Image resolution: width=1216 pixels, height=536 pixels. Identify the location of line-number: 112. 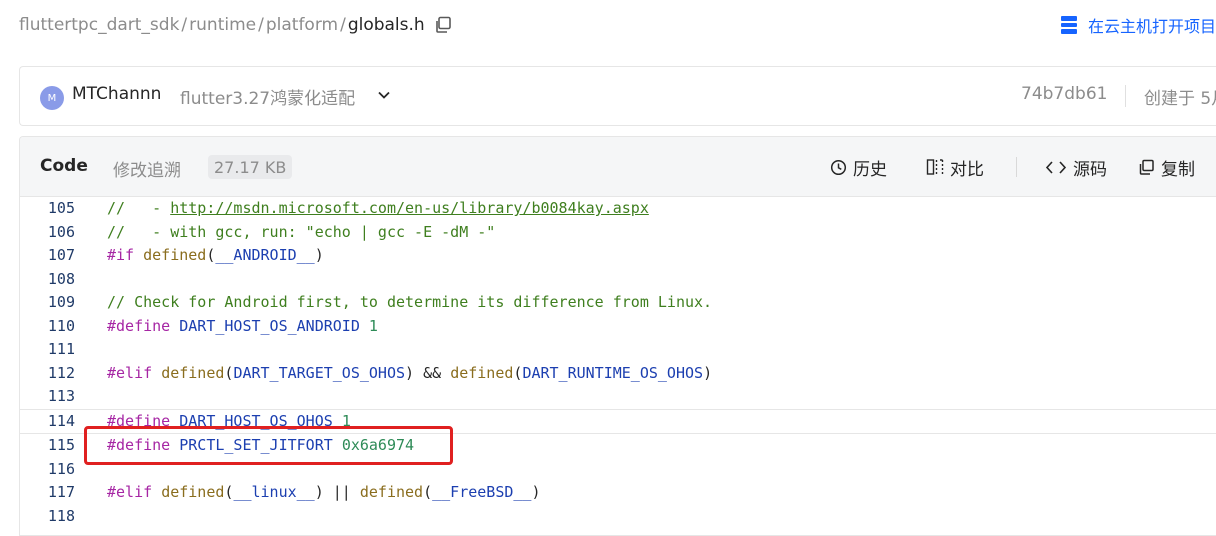
(47, 374).